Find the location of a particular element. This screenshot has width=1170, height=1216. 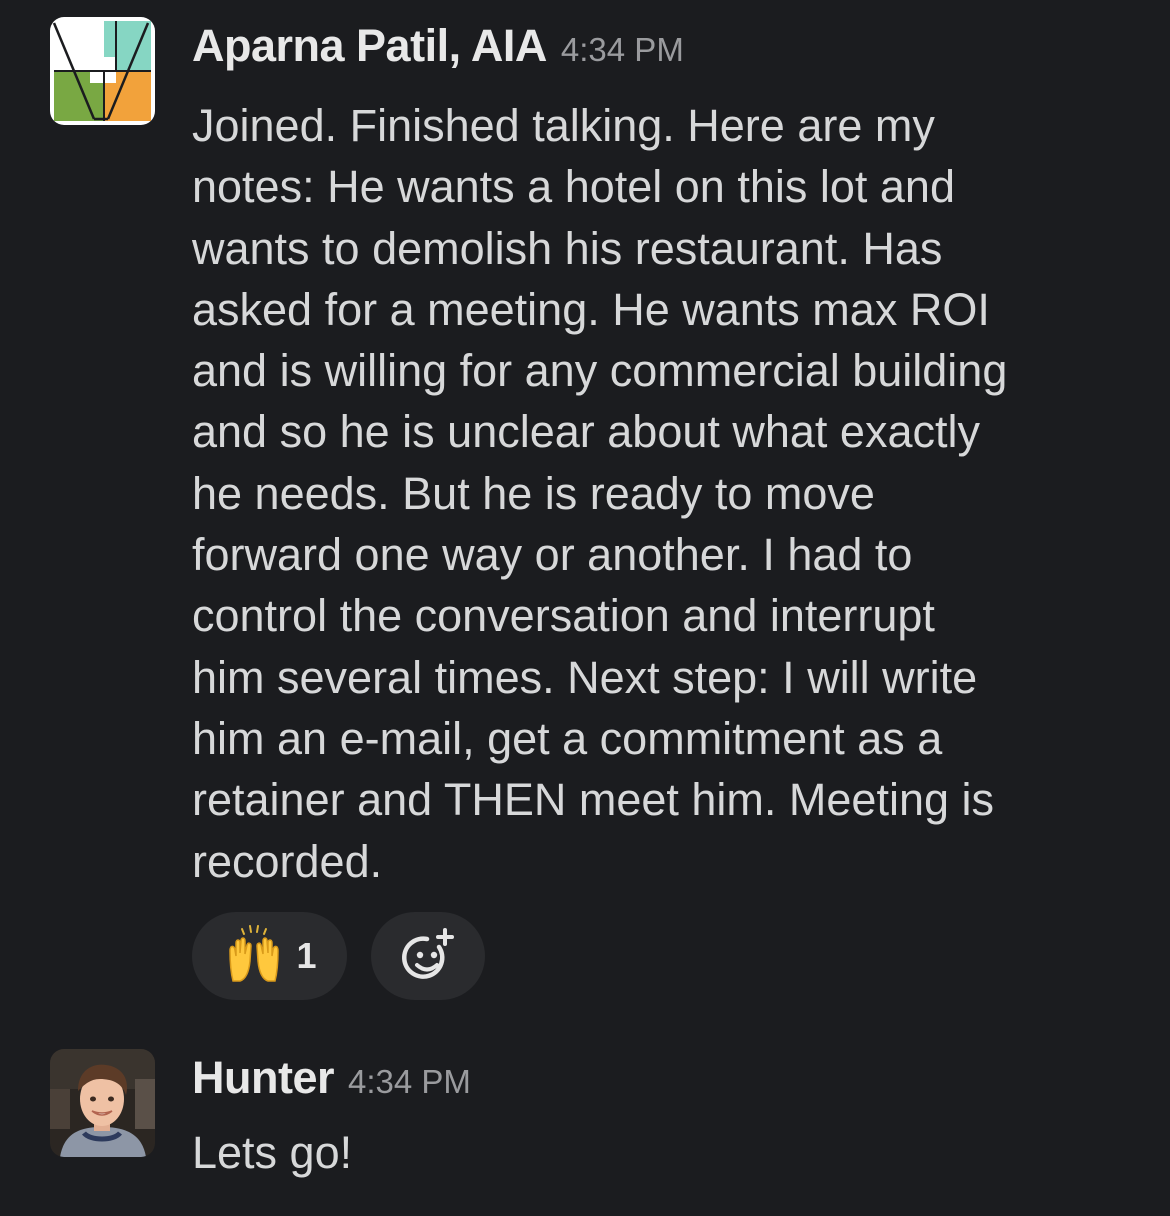

add-reaction-icon is located at coordinates (428, 953).